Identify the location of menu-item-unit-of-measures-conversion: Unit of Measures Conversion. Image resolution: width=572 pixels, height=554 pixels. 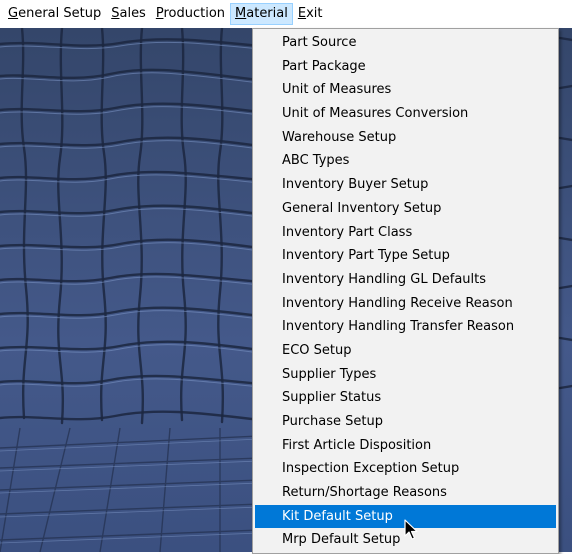
(405, 114).